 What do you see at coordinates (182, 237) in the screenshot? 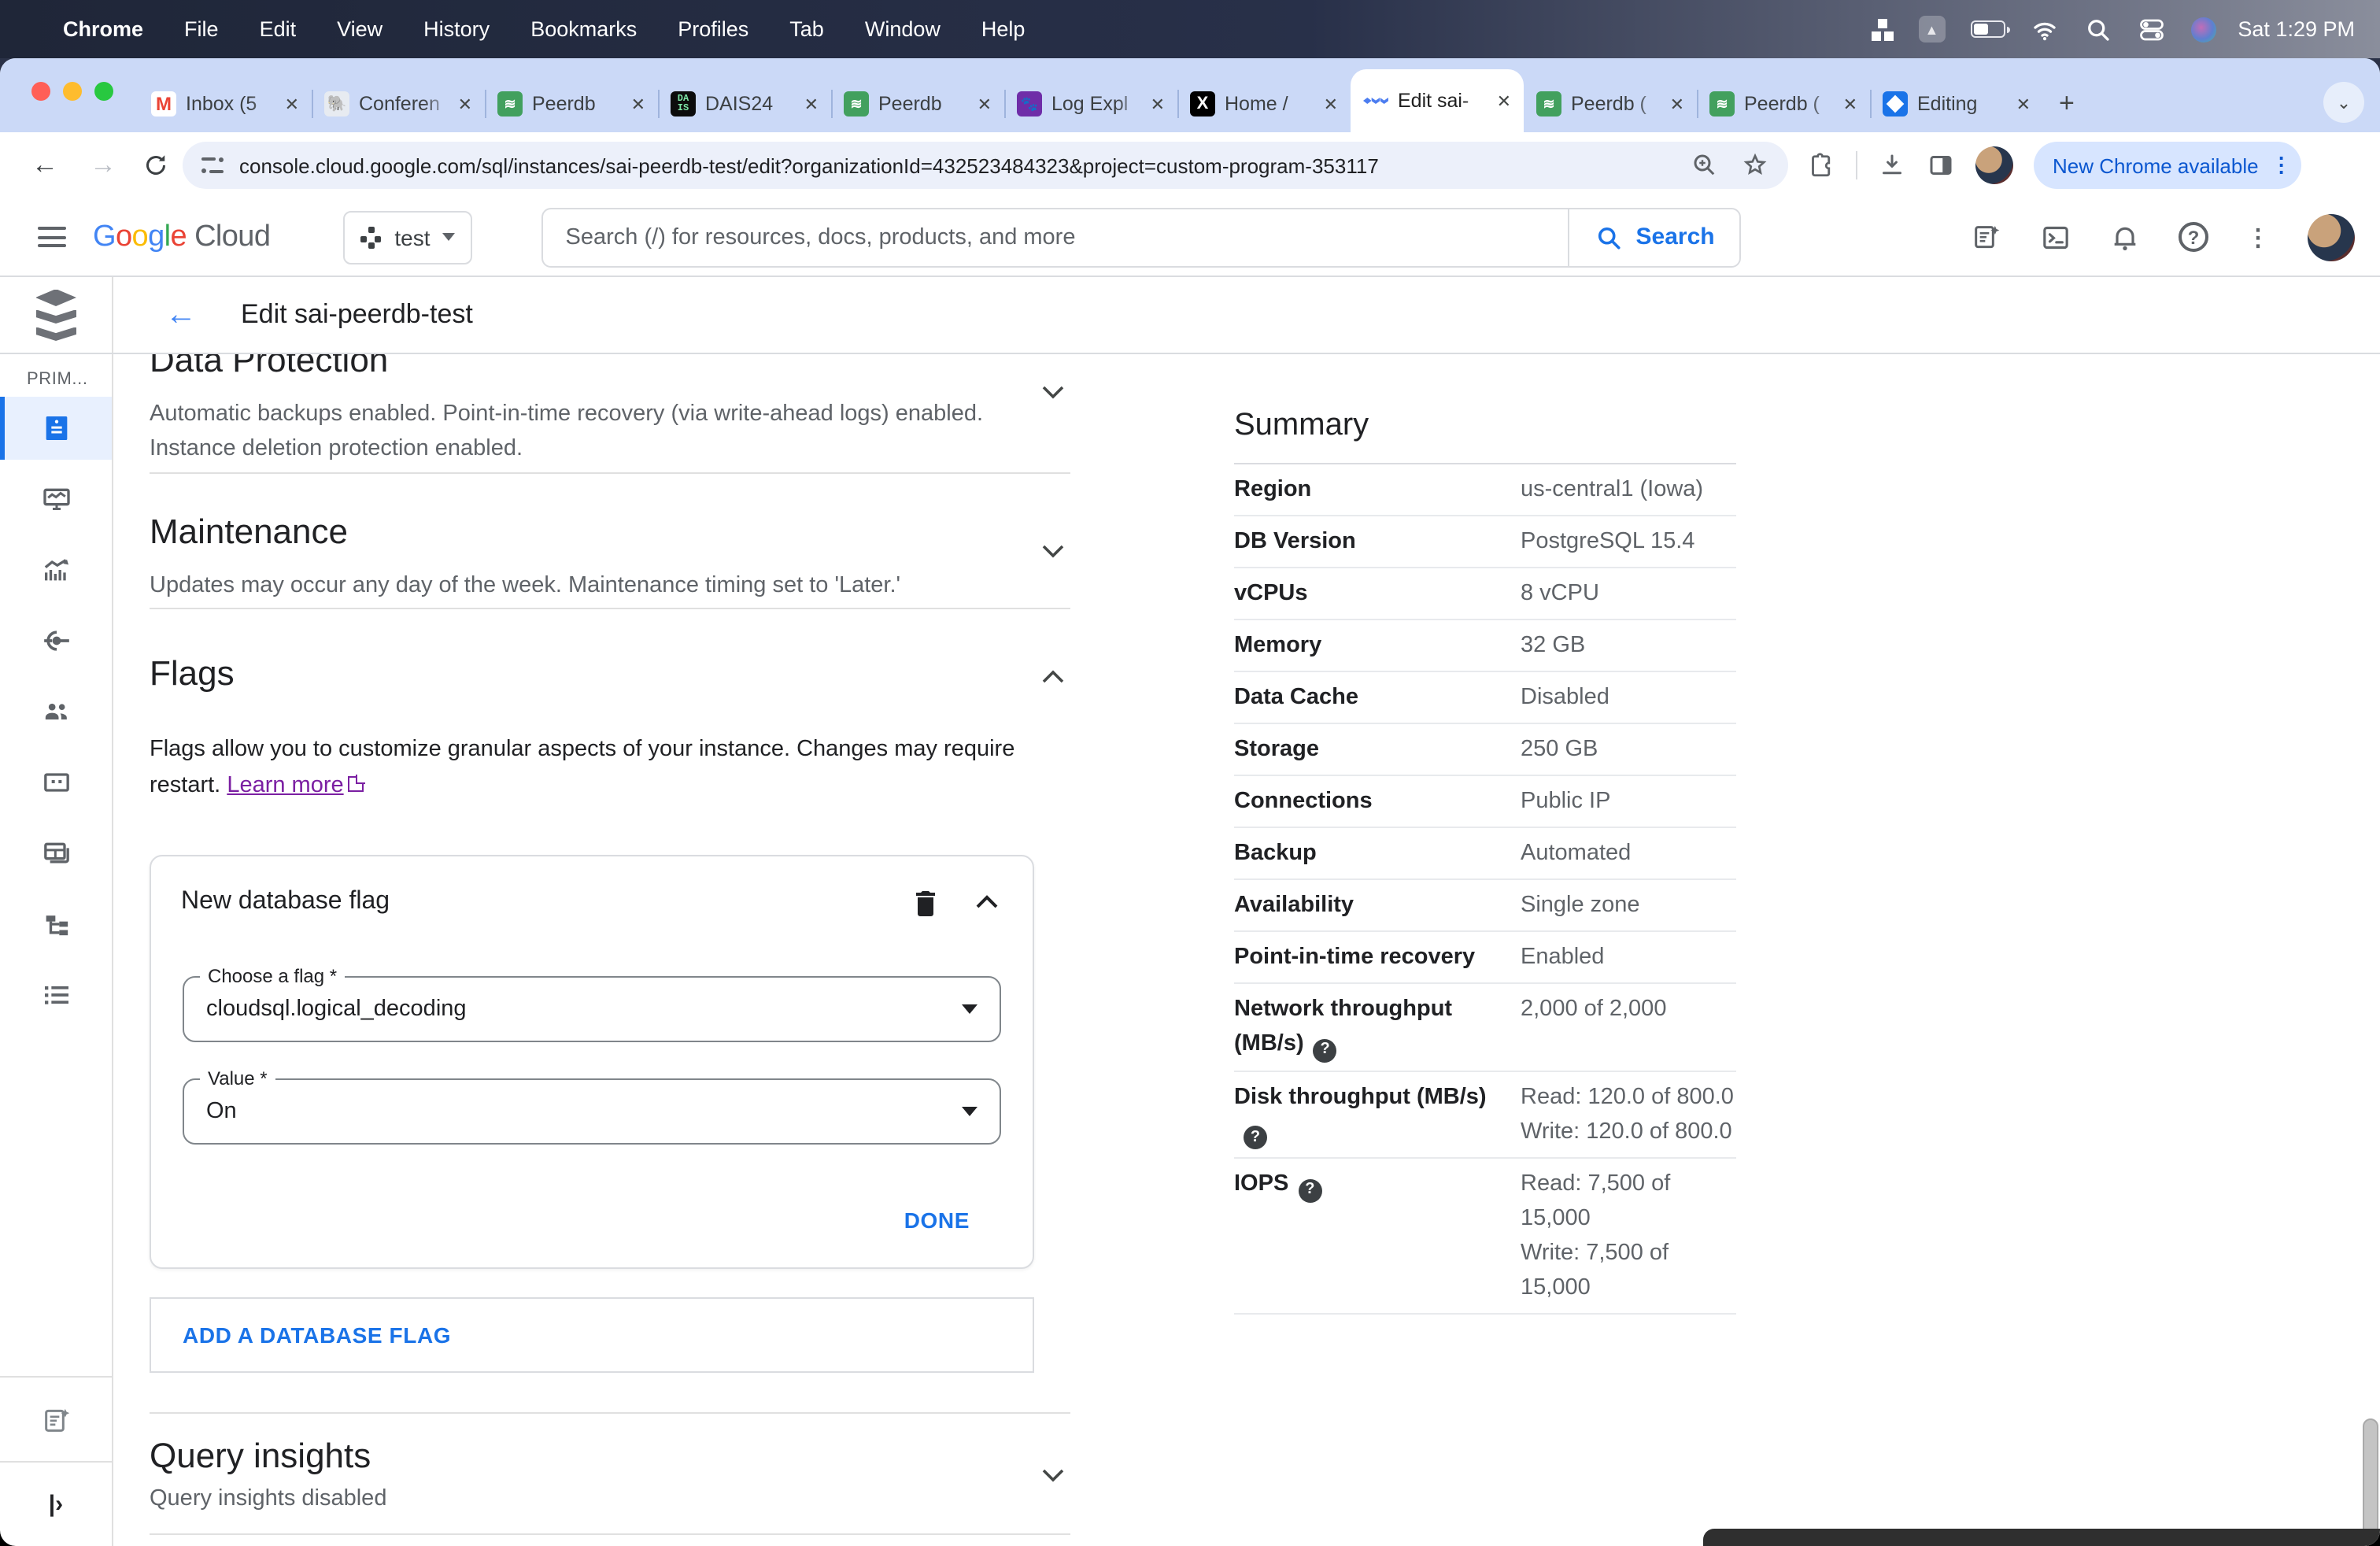
I see `google-cloud-logo: Google Cloud` at bounding box center [182, 237].